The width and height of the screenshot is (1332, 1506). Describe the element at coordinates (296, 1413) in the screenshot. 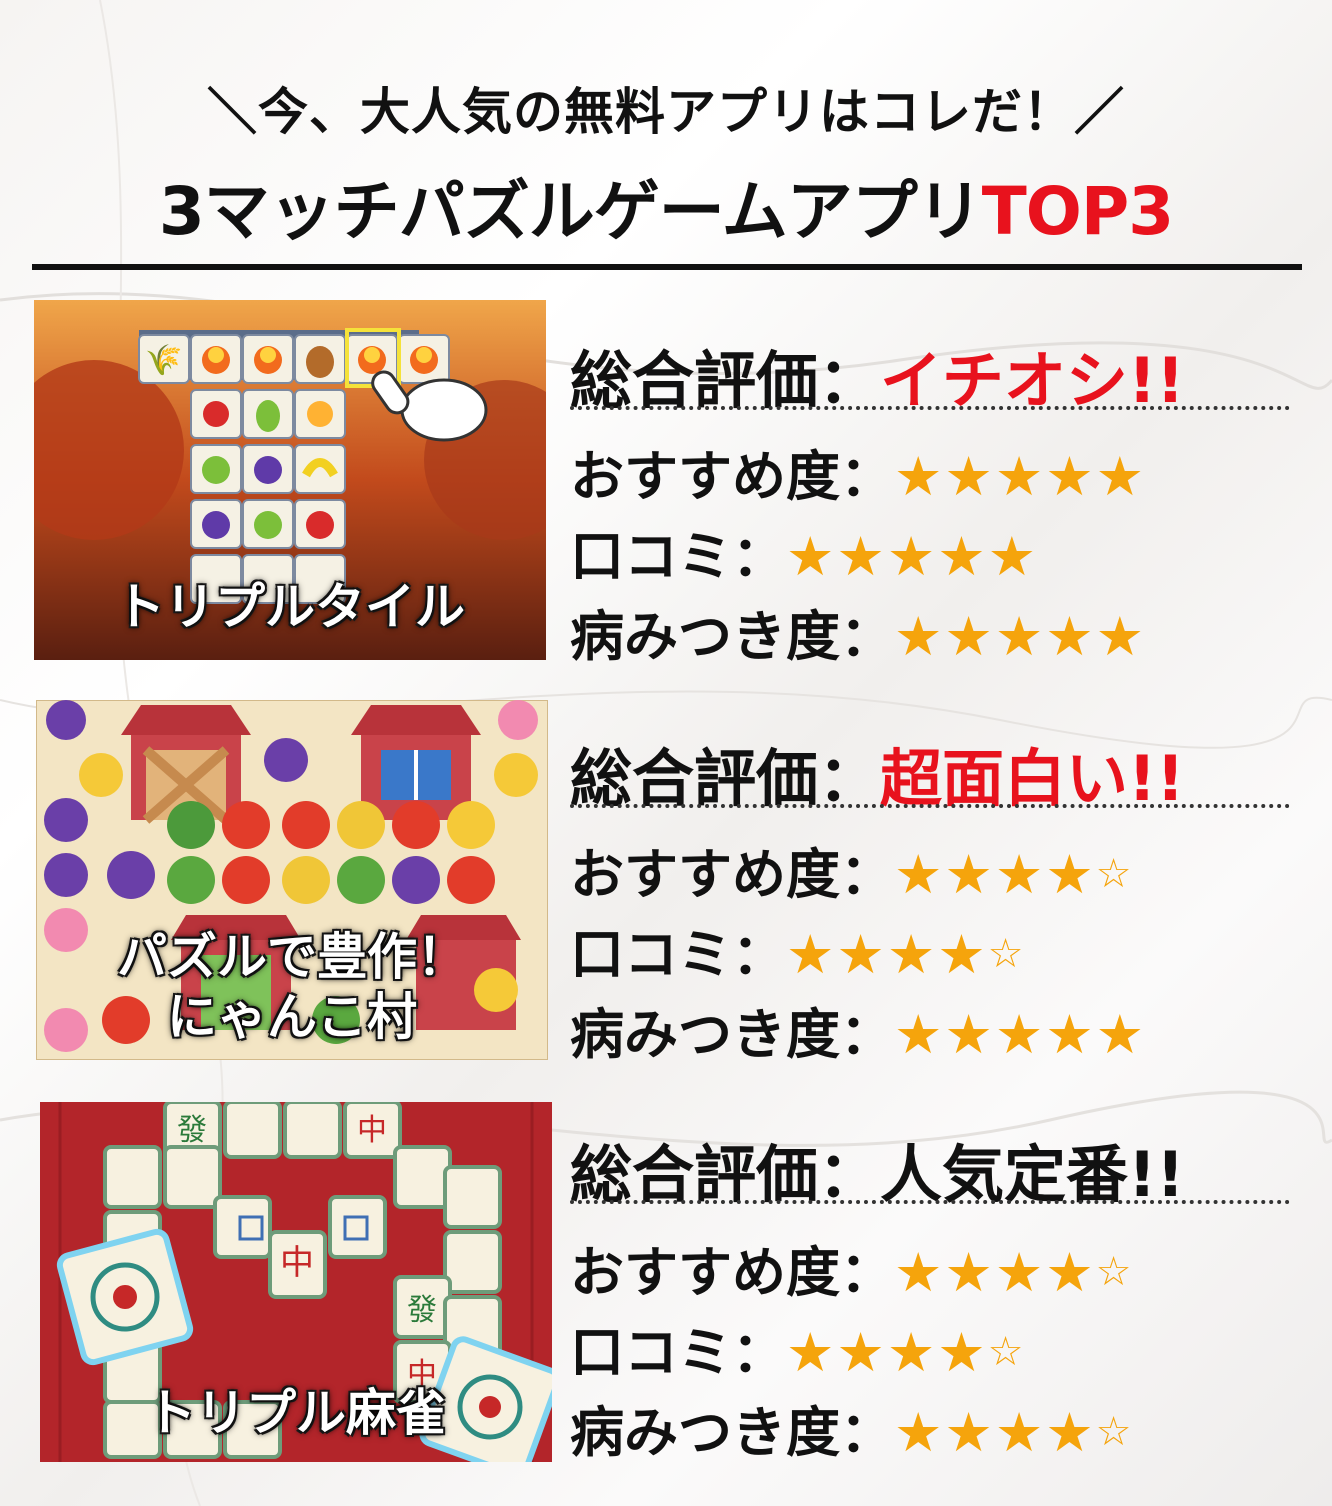

I see `app-caption: トリプル麻雀` at that location.